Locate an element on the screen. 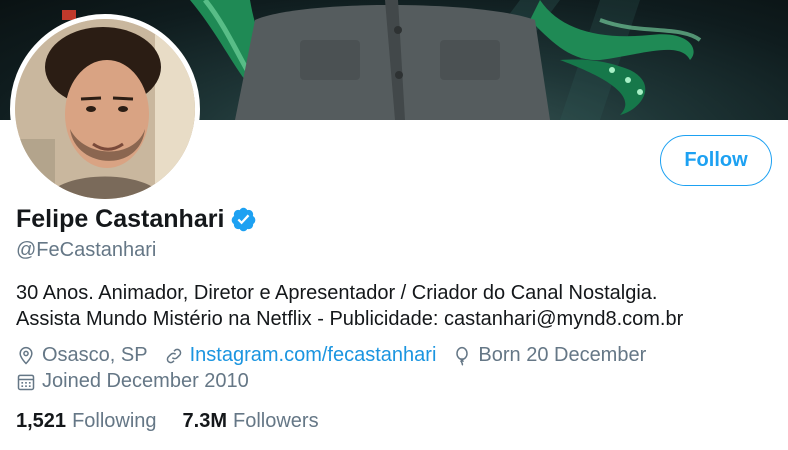 The height and width of the screenshot is (450, 788). birthday-item: Born 20 December is located at coordinates (549, 355).